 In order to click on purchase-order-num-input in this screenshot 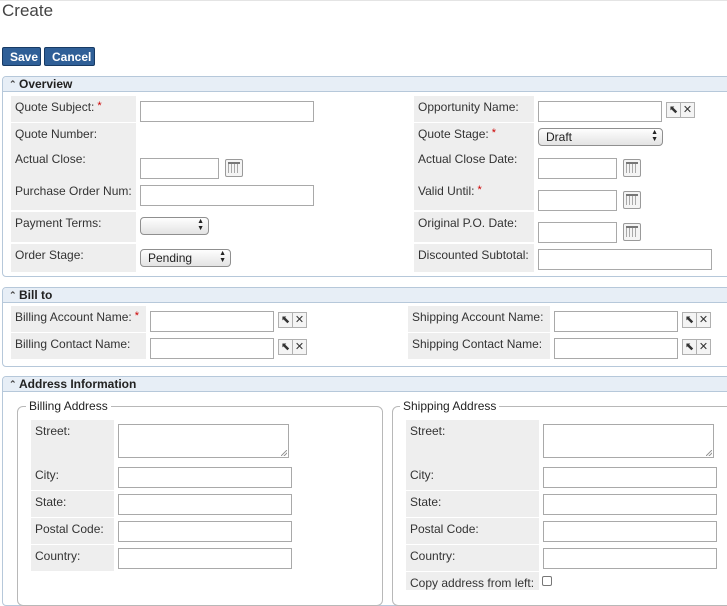, I will do `click(227, 195)`.